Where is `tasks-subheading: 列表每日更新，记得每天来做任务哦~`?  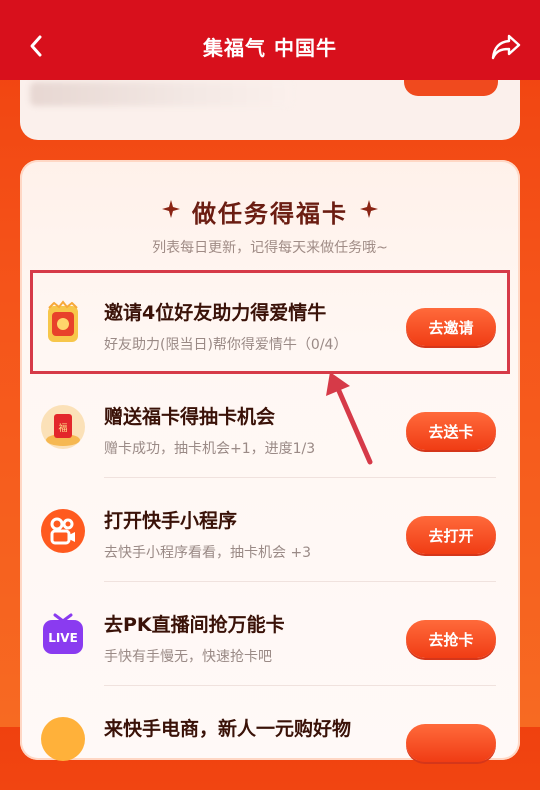 tasks-subheading: 列表每日更新，记得每天来做任务哦~ is located at coordinates (270, 248).